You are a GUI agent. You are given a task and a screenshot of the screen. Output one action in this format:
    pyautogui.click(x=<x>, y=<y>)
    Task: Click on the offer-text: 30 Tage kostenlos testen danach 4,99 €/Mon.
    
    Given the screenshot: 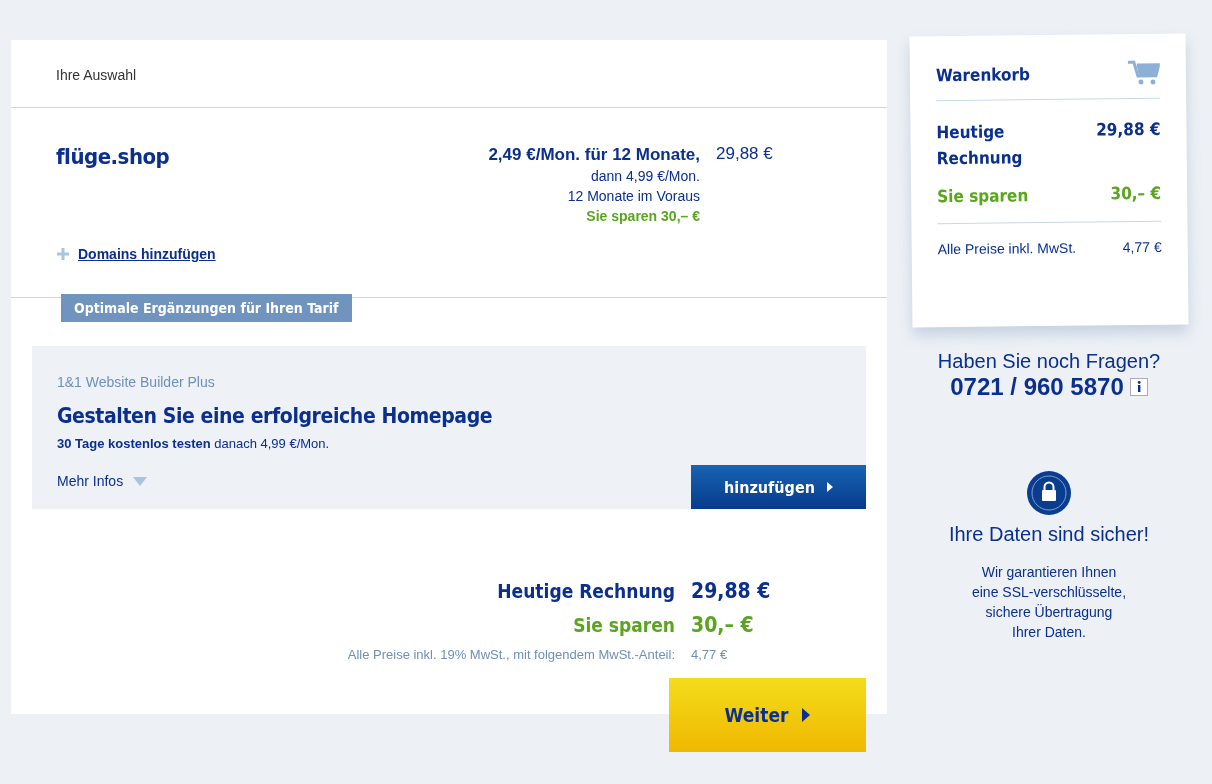 What is the action you would take?
    pyautogui.click(x=194, y=443)
    